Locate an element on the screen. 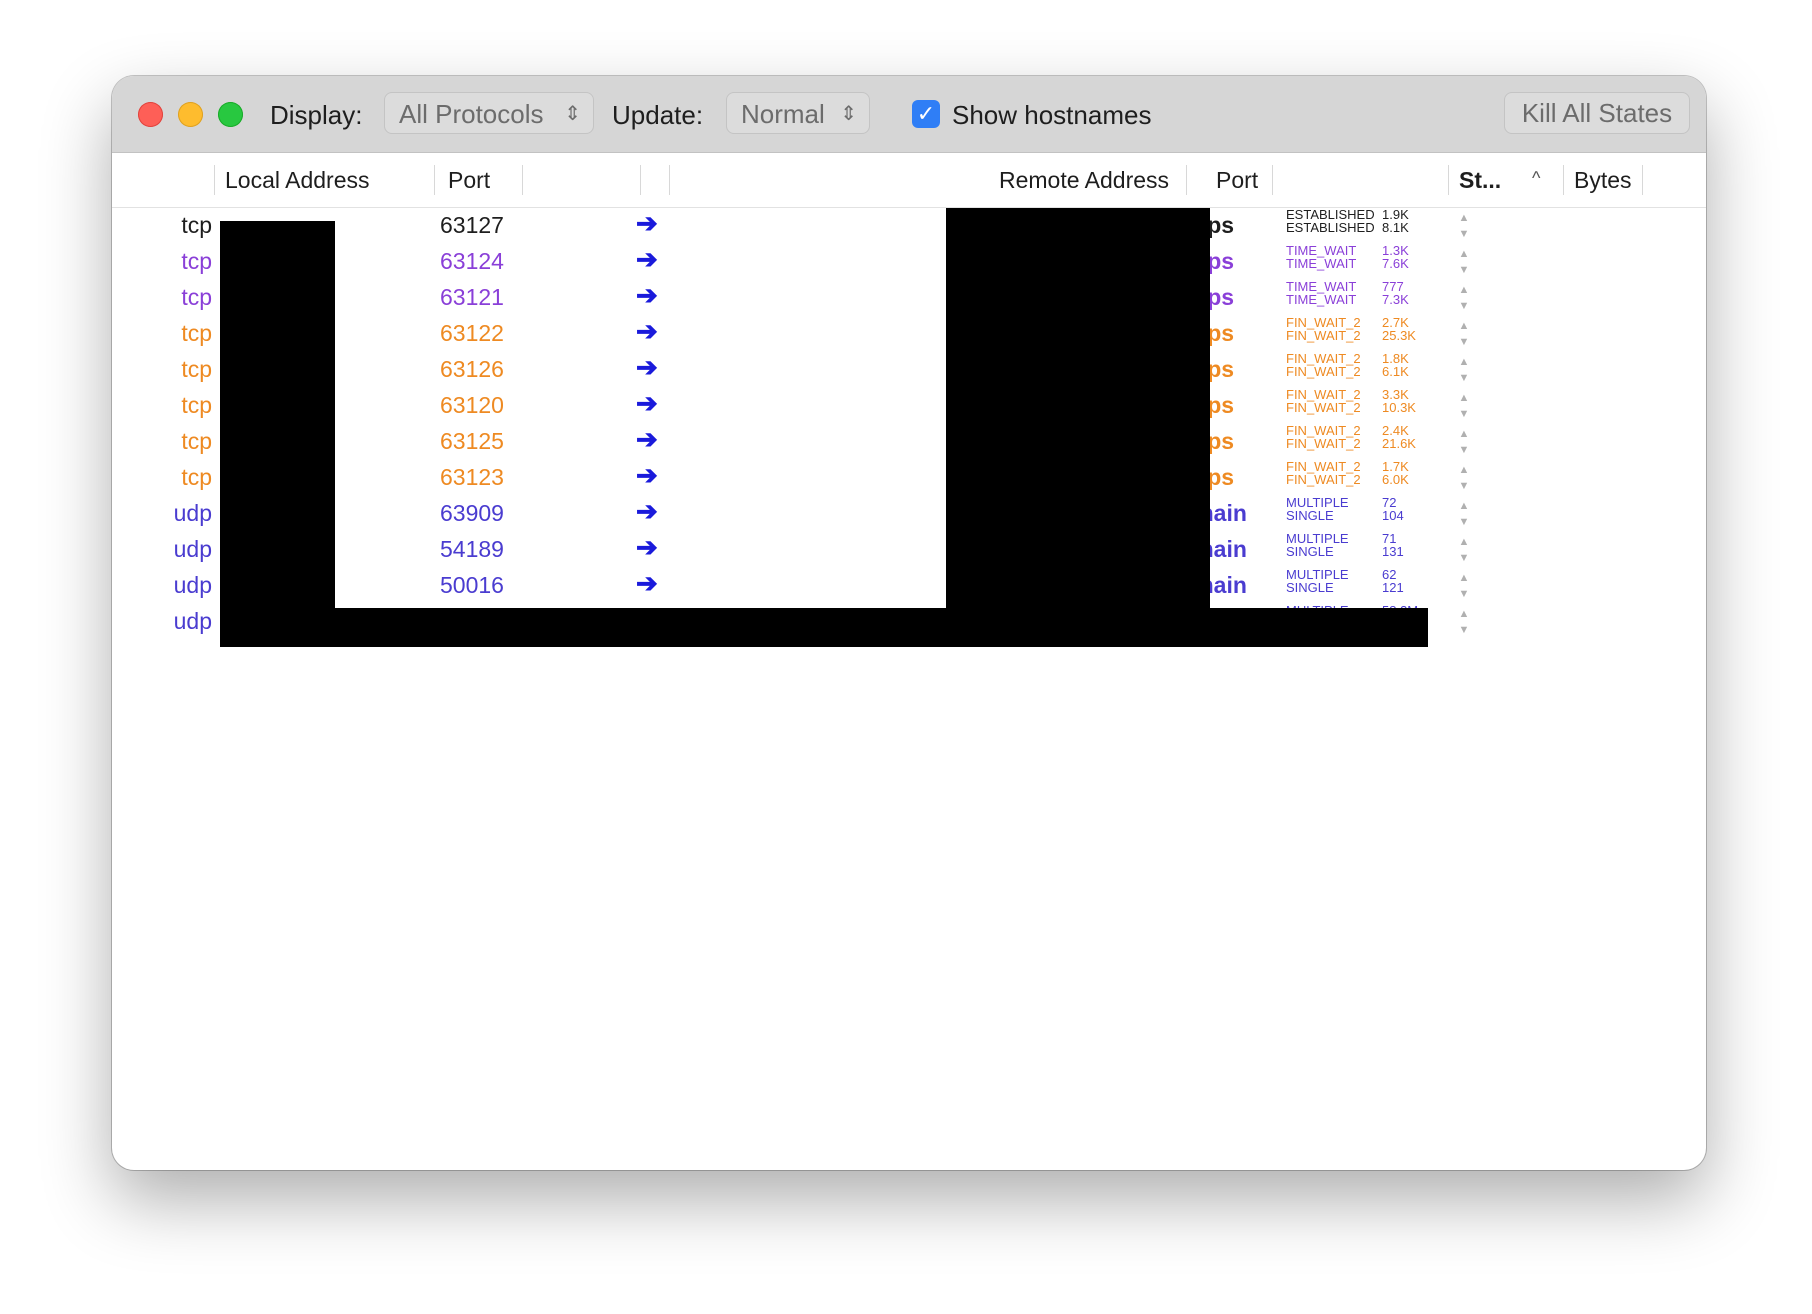 This screenshot has width=1812, height=1314. state-cell: TIME_WAIT TIME_WAIT is located at coordinates (1321, 293).